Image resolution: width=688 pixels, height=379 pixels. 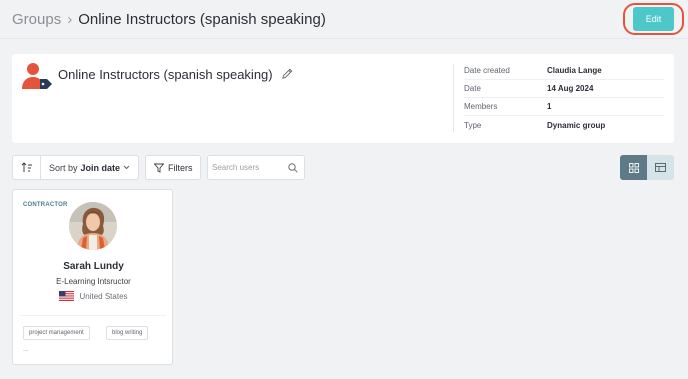 I want to click on sort-by-dropdown: Sort by Join date, so click(x=90, y=167).